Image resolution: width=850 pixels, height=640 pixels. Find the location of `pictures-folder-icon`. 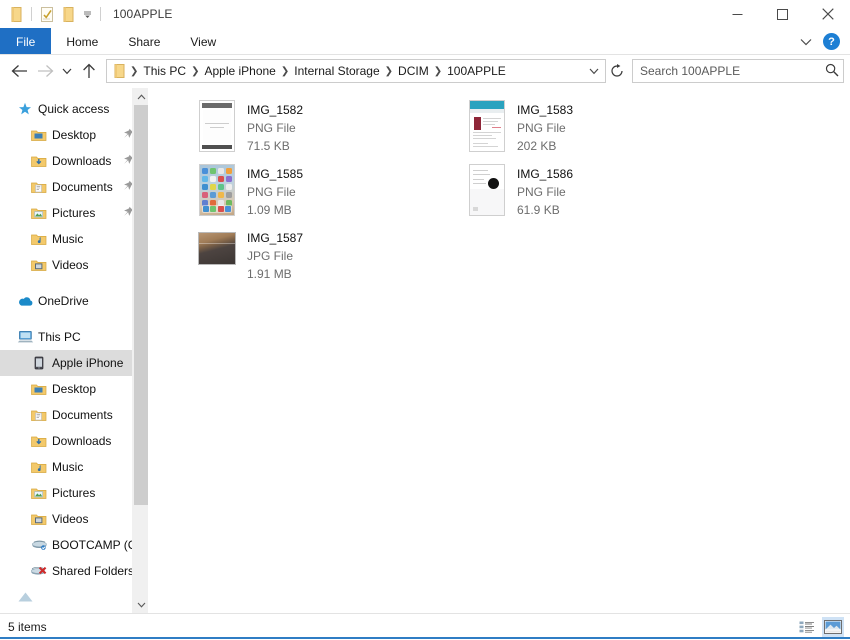

pictures-folder-icon is located at coordinates (39, 493).